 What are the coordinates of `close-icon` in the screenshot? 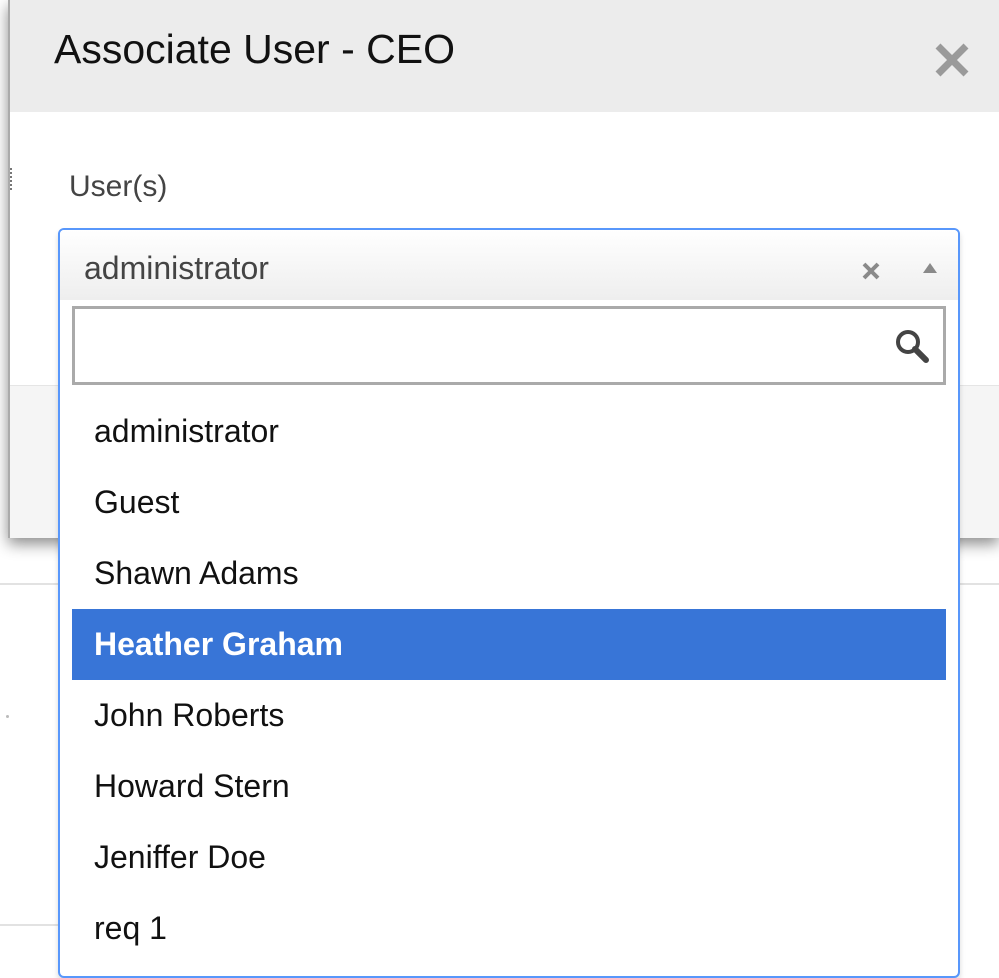 It's located at (952, 60).